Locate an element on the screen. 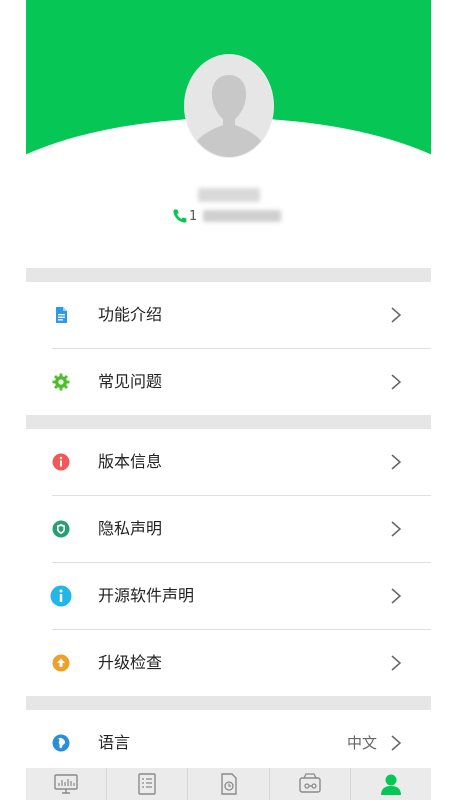 Image resolution: width=450 pixels, height=800 pixels. monitor-icon is located at coordinates (66, 784).